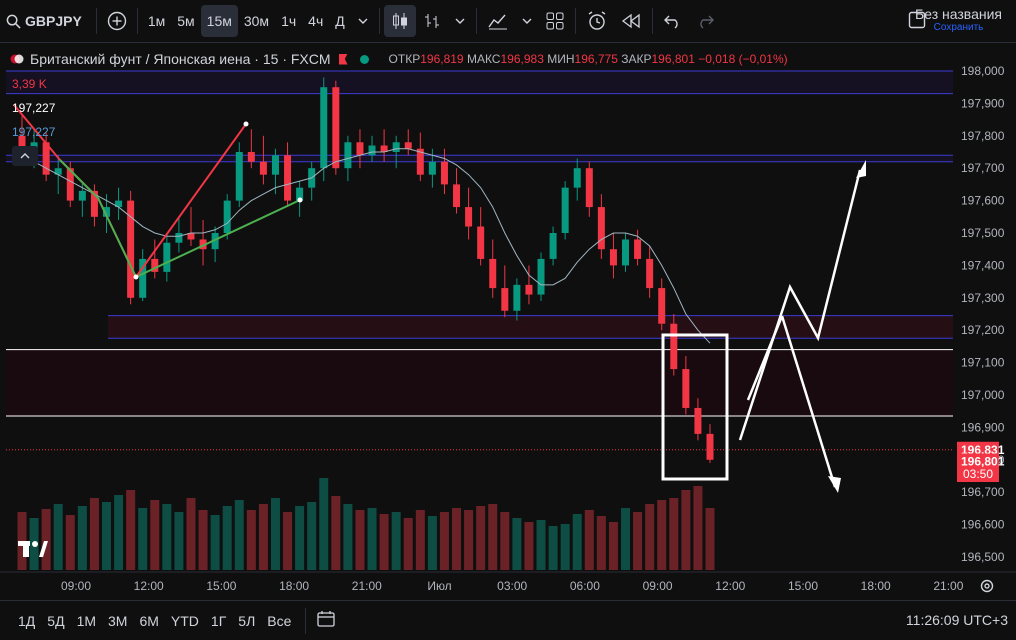 Image resolution: width=1016 pixels, height=640 pixels. Describe the element at coordinates (76, 586) in the screenshot. I see `time-tick-0: 09:00` at that location.